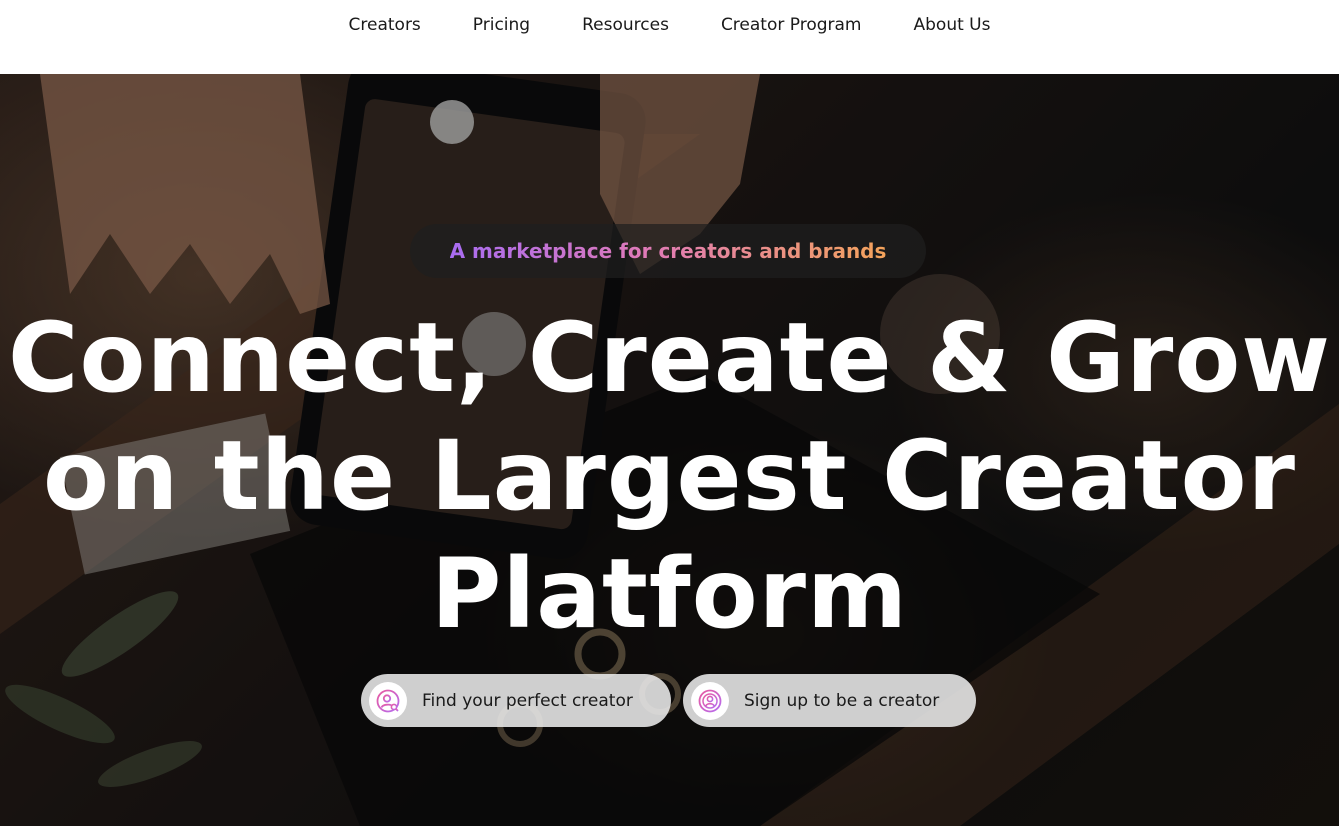  What do you see at coordinates (842, 700) in the screenshot?
I see `creator-signup-label: Sign up to be a creator` at bounding box center [842, 700].